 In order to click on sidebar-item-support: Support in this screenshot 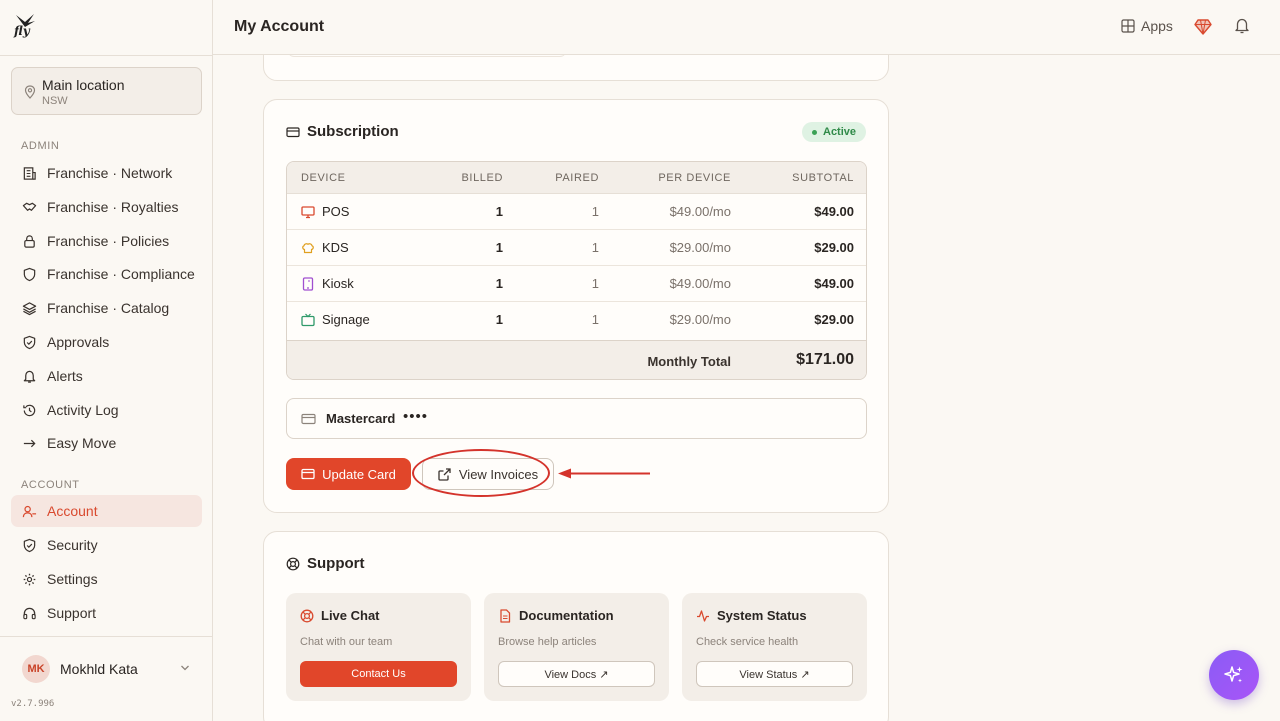, I will do `click(106, 613)`.